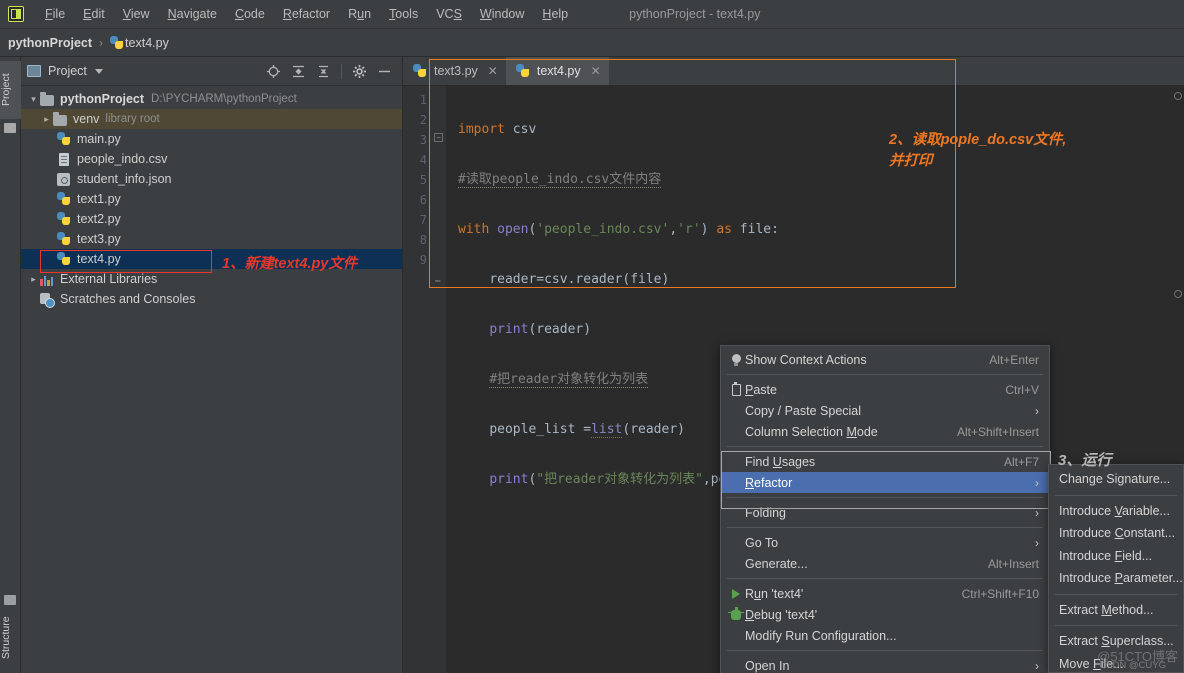  Describe the element at coordinates (109, 279) in the screenshot. I see `tree-label: External Libraries` at that location.